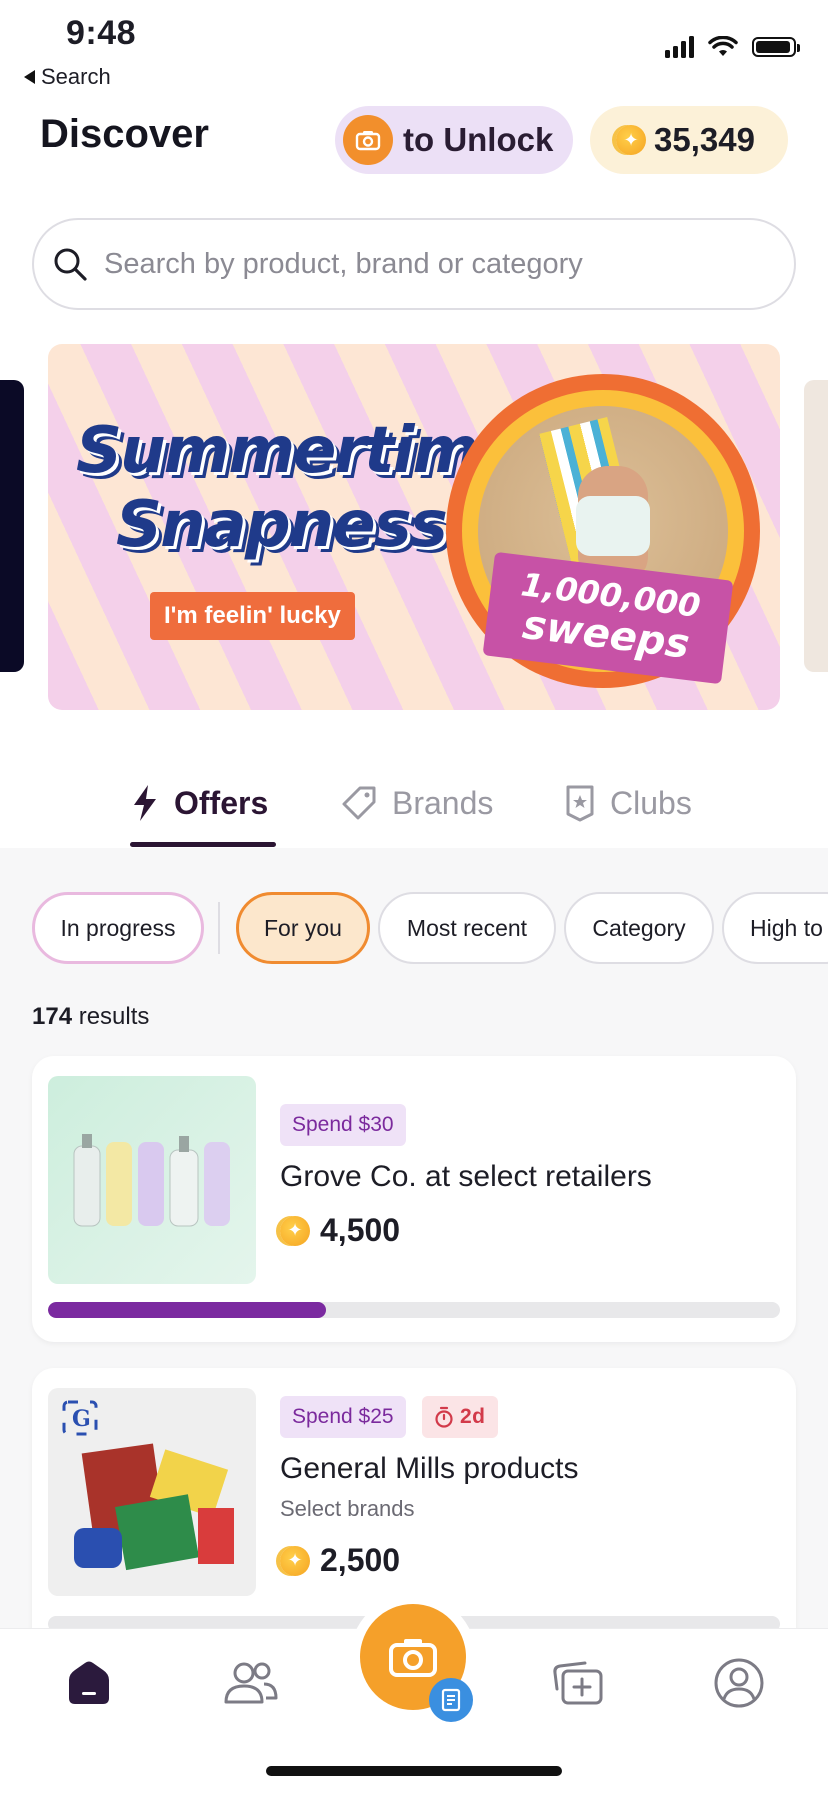 The height and width of the screenshot is (1793, 828). Describe the element at coordinates (360, 1230) in the screenshot. I see `offer-points-value: 4,500` at that location.